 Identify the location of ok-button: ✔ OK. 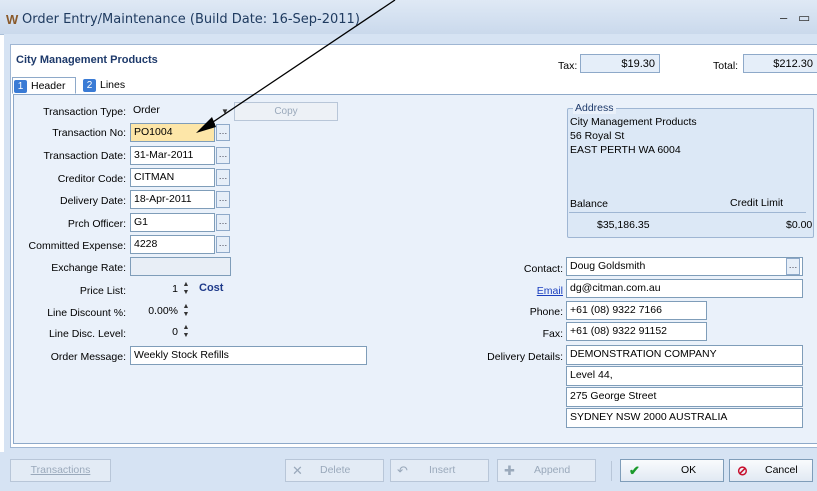
(672, 470).